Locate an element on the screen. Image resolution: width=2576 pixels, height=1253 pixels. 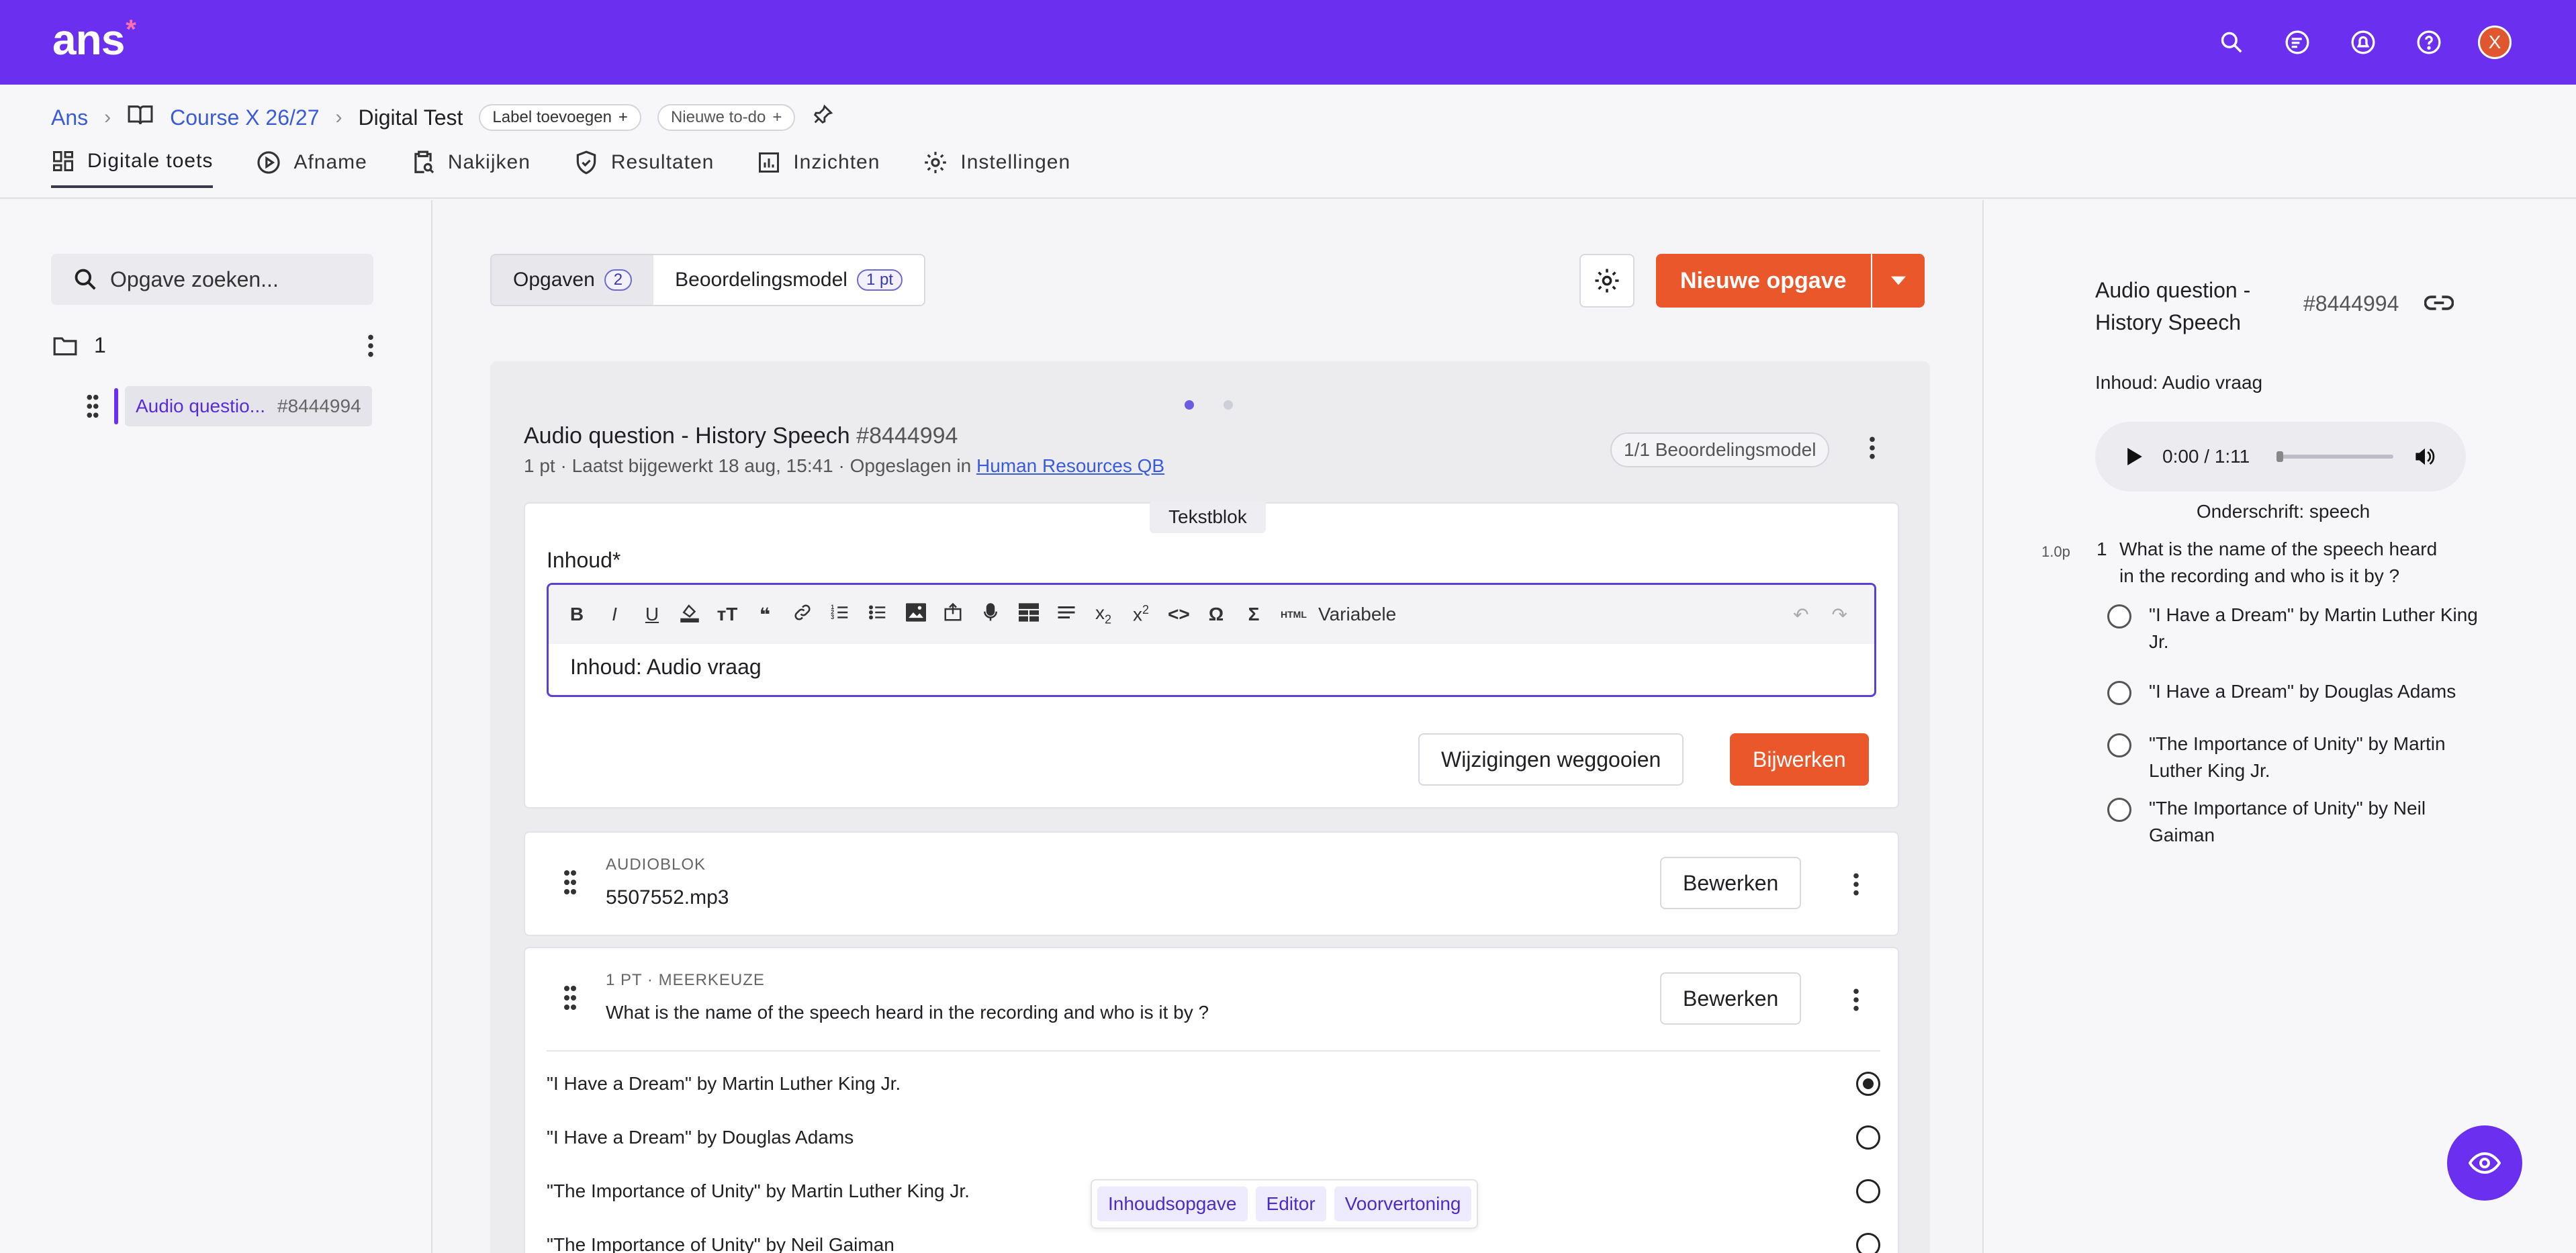
tab-digitale-toets: Digitale toets is located at coordinates (132, 168).